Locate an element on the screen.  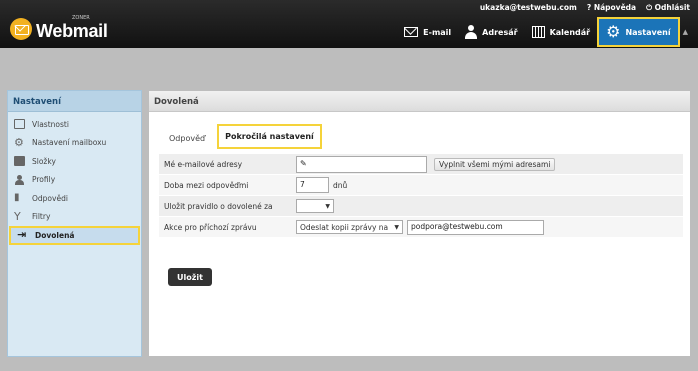
nav-contacts: Adresář is located at coordinates (491, 32).